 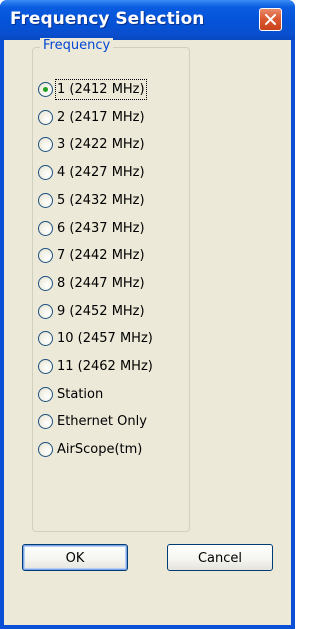 I want to click on frequency-option: 9 (2452 MHz), so click(x=113, y=313).